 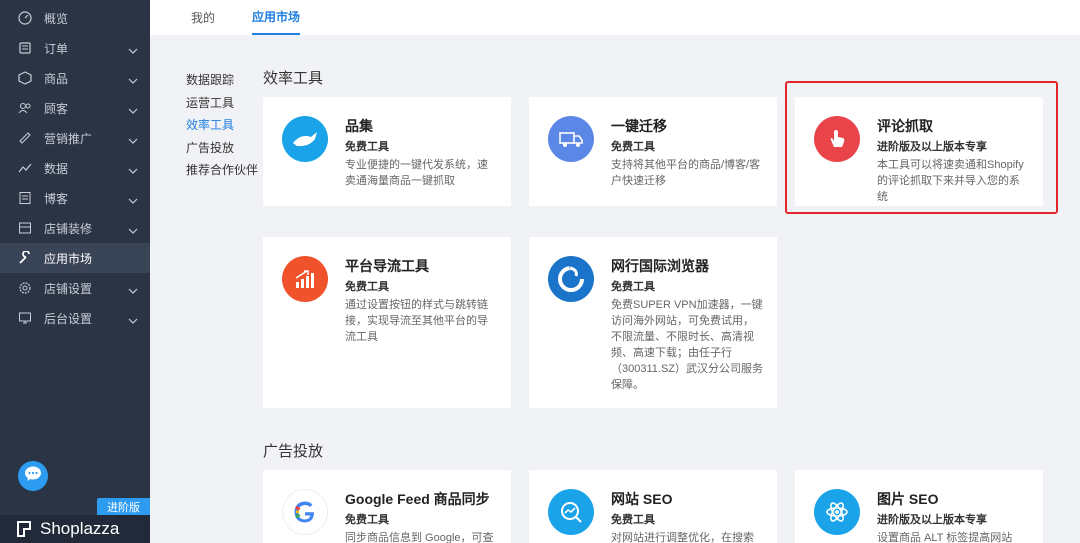 I want to click on tab-app-market: 应用市场, so click(x=276, y=17).